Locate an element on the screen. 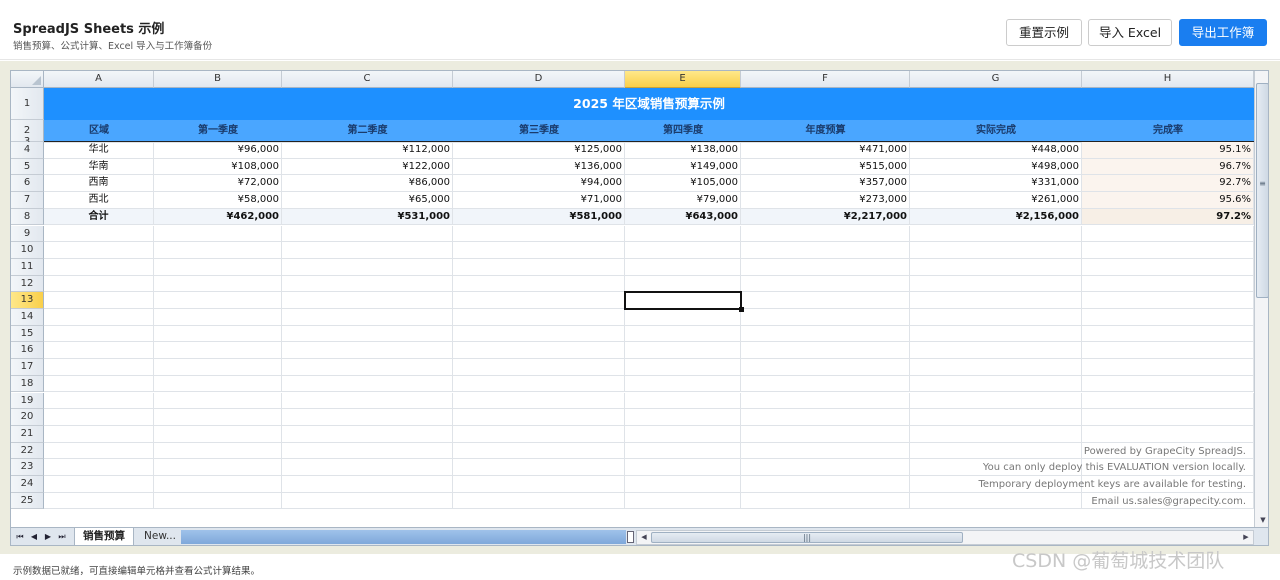 The width and height of the screenshot is (1280, 580). data-cell: 西南 is located at coordinates (99, 184).